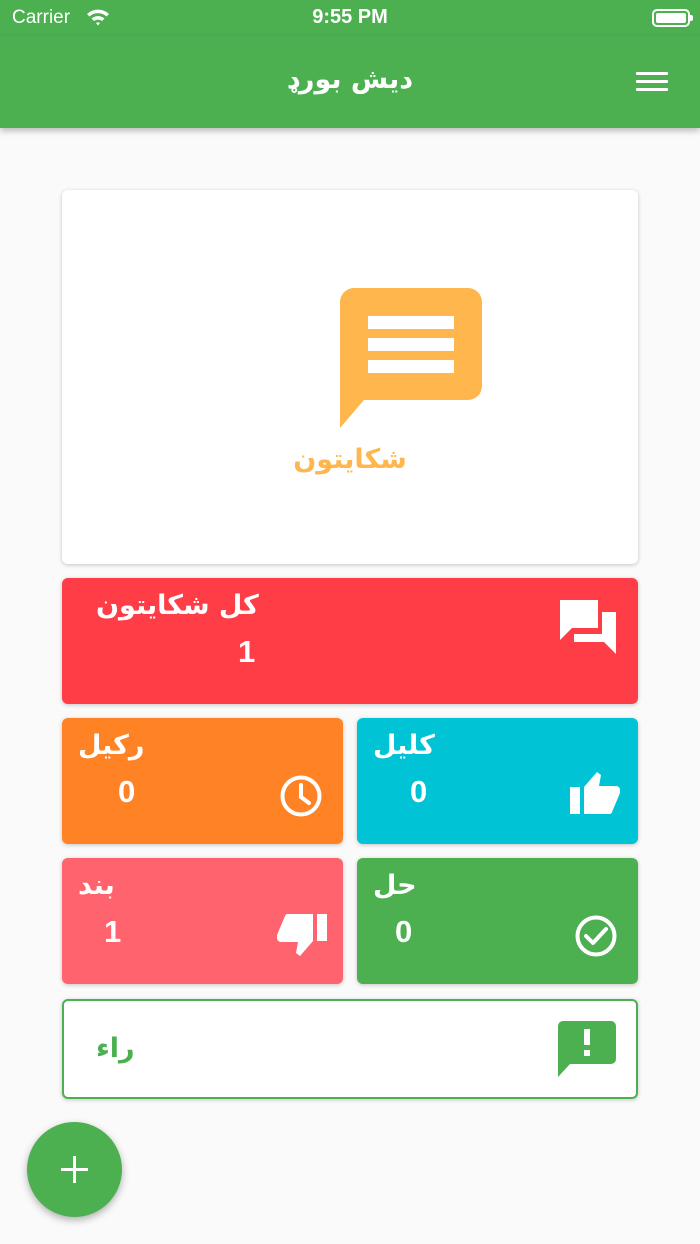 The width and height of the screenshot is (700, 1244). I want to click on solved-count: 0, so click(404, 931).